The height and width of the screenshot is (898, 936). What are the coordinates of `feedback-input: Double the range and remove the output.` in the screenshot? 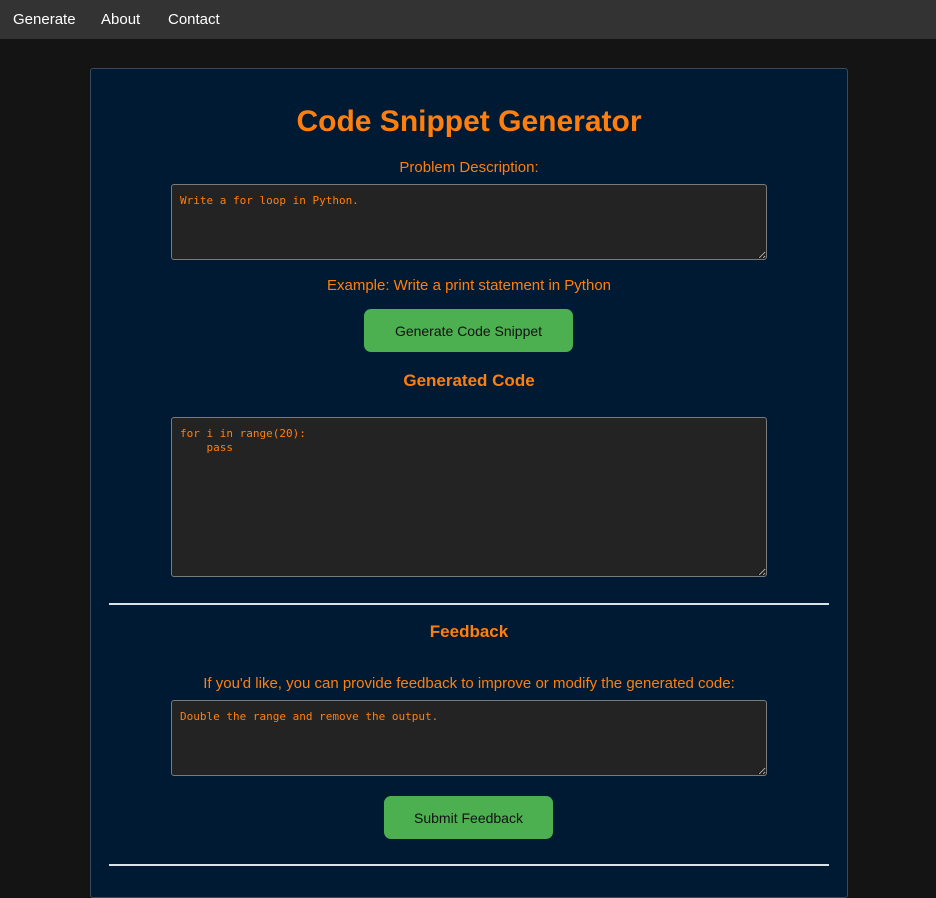 It's located at (469, 738).